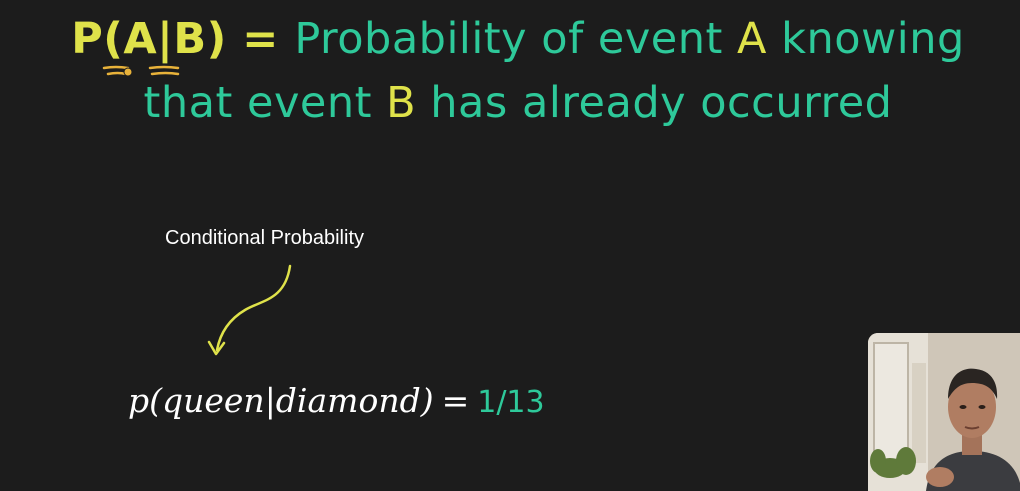  Describe the element at coordinates (455, 400) in the screenshot. I see `formula-equals: =` at that location.